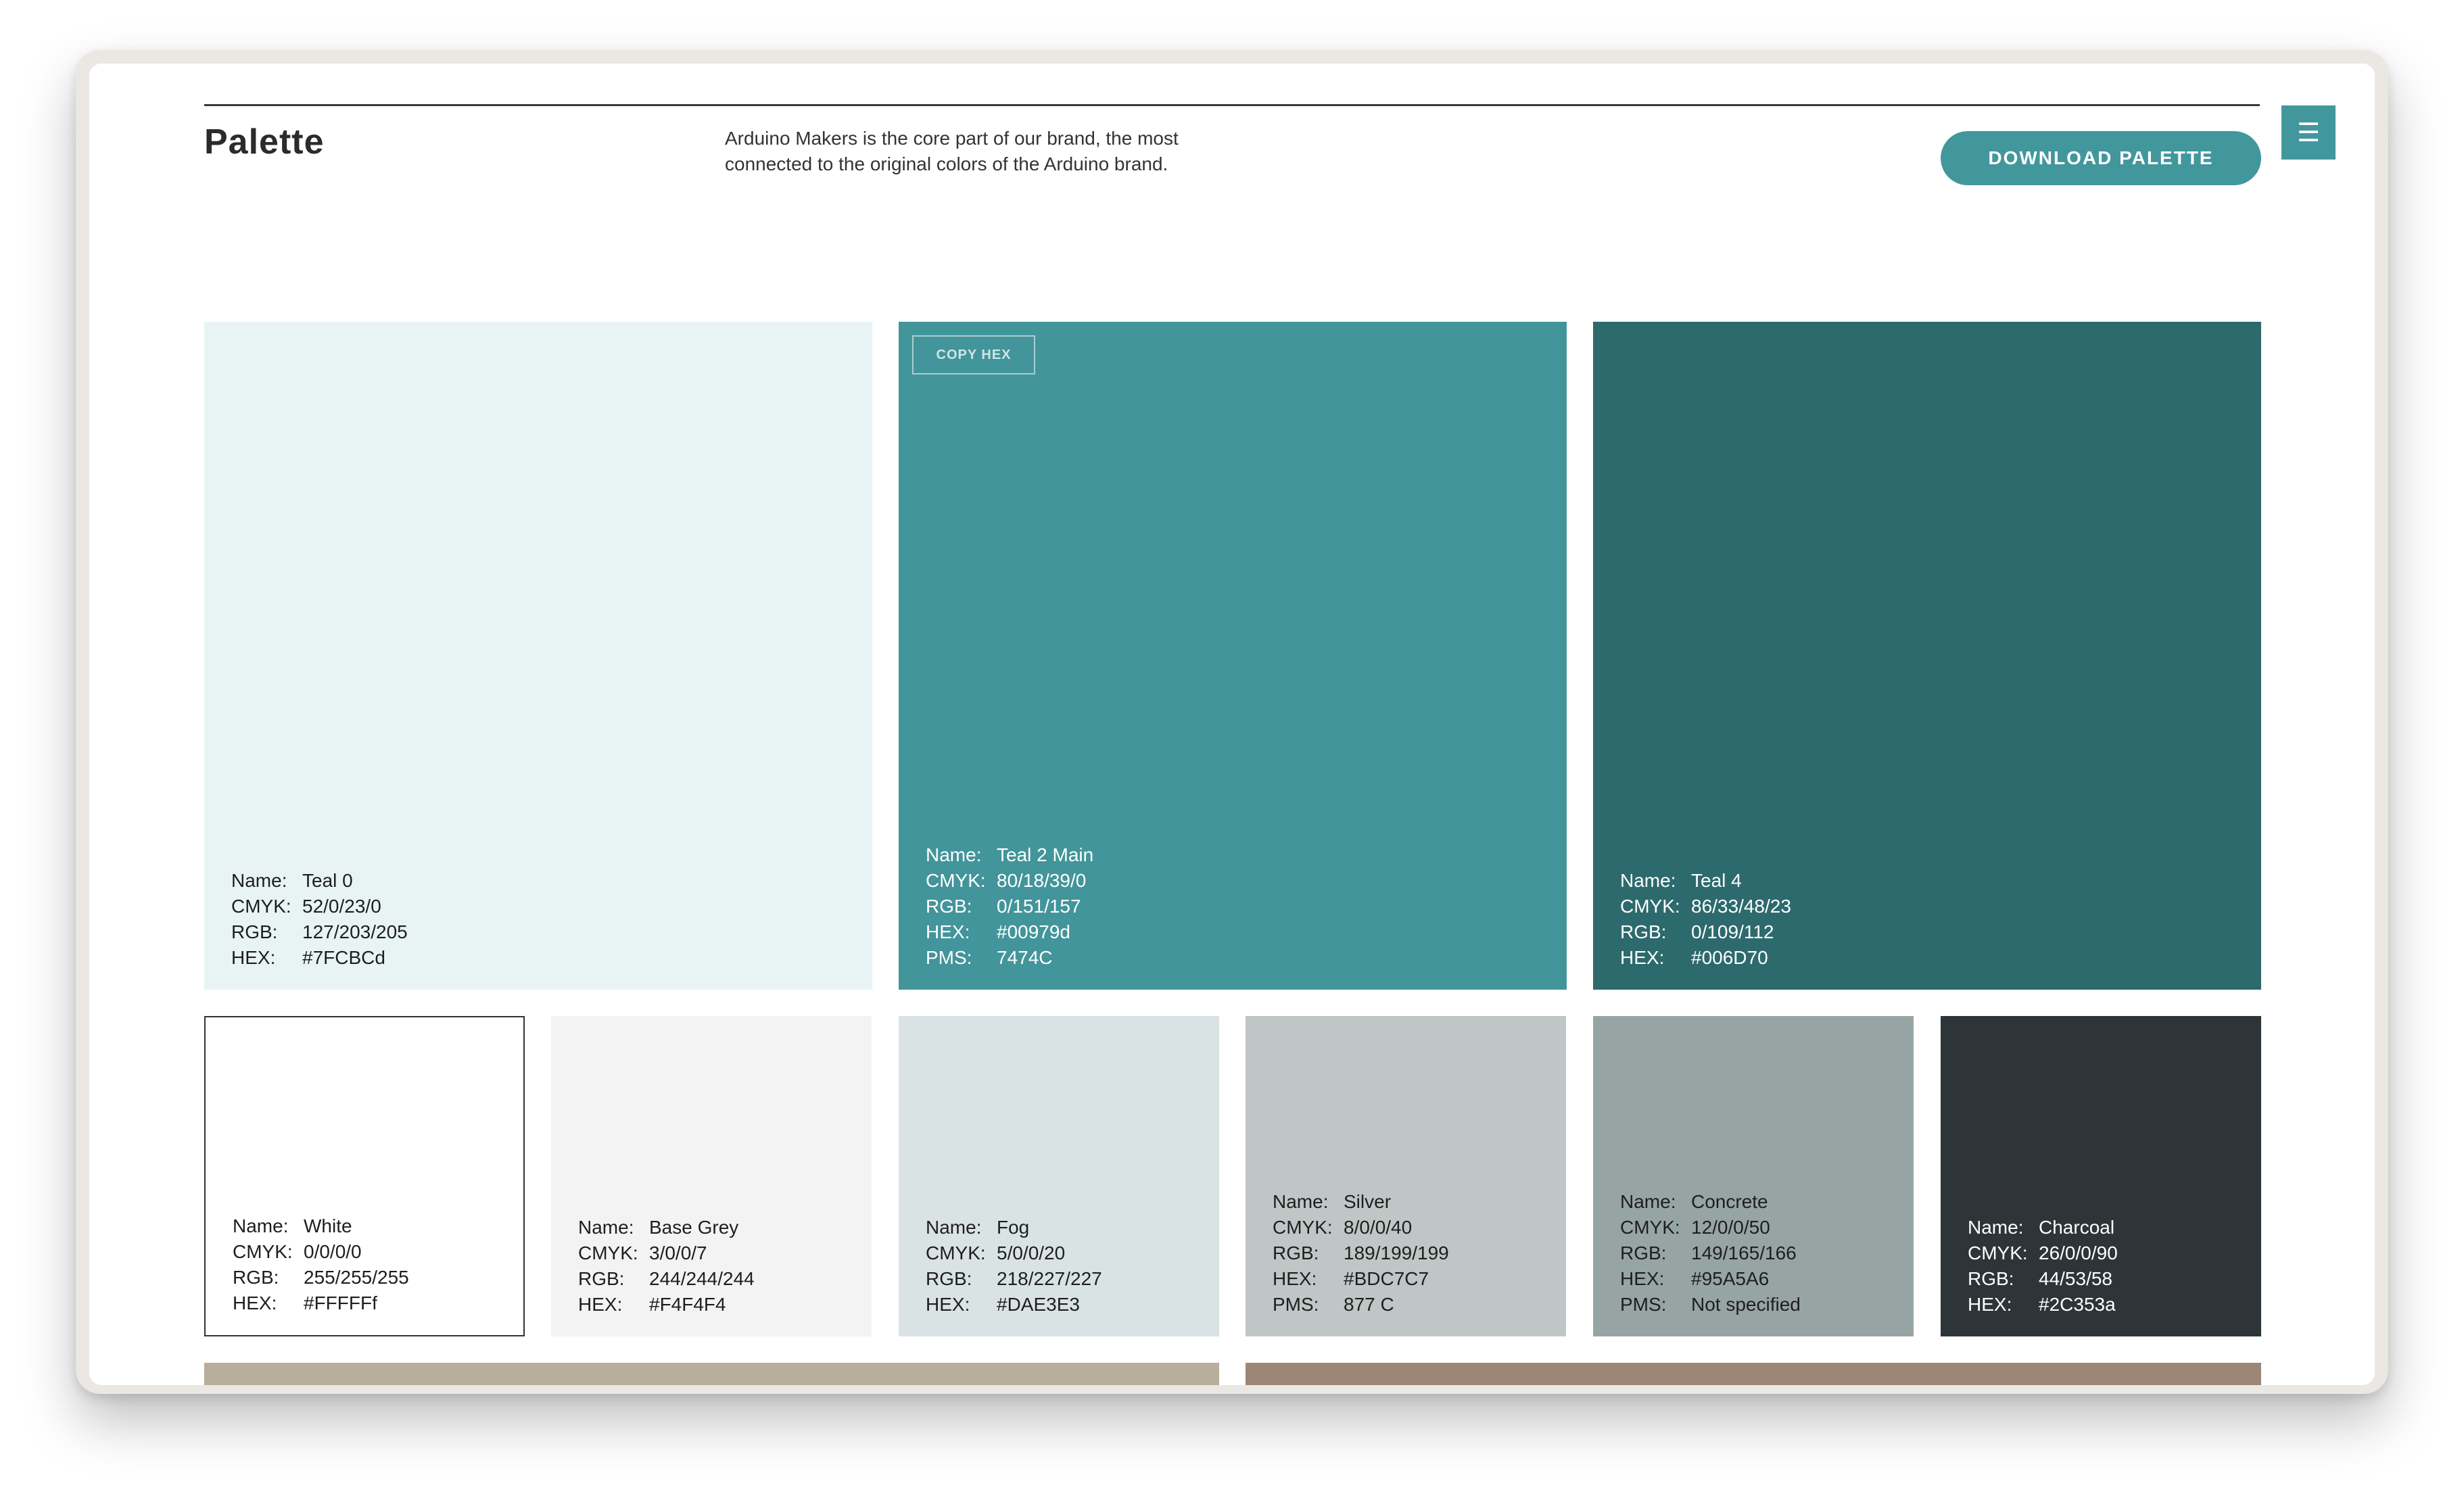 Image resolution: width=2464 pixels, height=1498 pixels. I want to click on color-name: Silver, so click(1368, 1201).